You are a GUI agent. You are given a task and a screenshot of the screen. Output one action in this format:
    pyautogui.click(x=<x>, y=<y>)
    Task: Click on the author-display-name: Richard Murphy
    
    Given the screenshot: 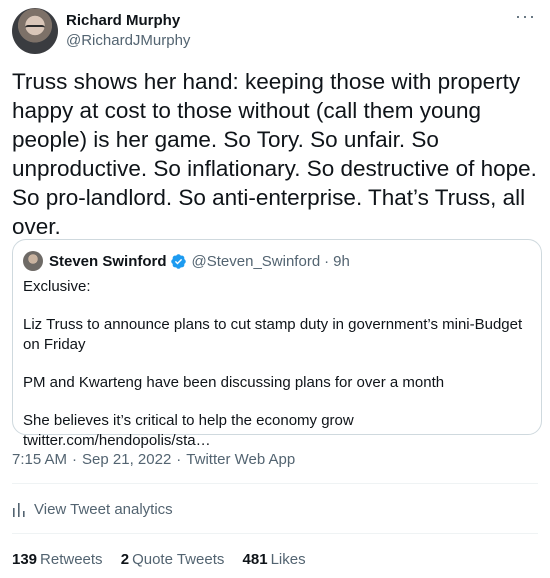 What is the action you would take?
    pyautogui.click(x=128, y=21)
    